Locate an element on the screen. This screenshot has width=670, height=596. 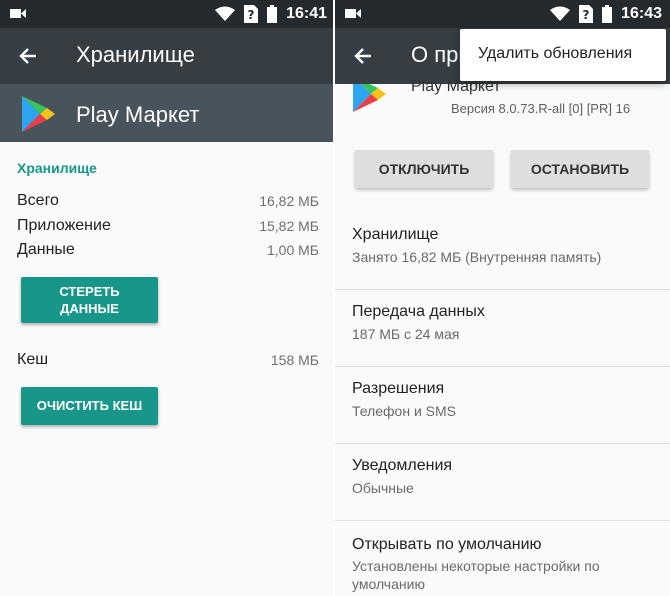
item-subtitle: Обычные is located at coordinates (383, 488).